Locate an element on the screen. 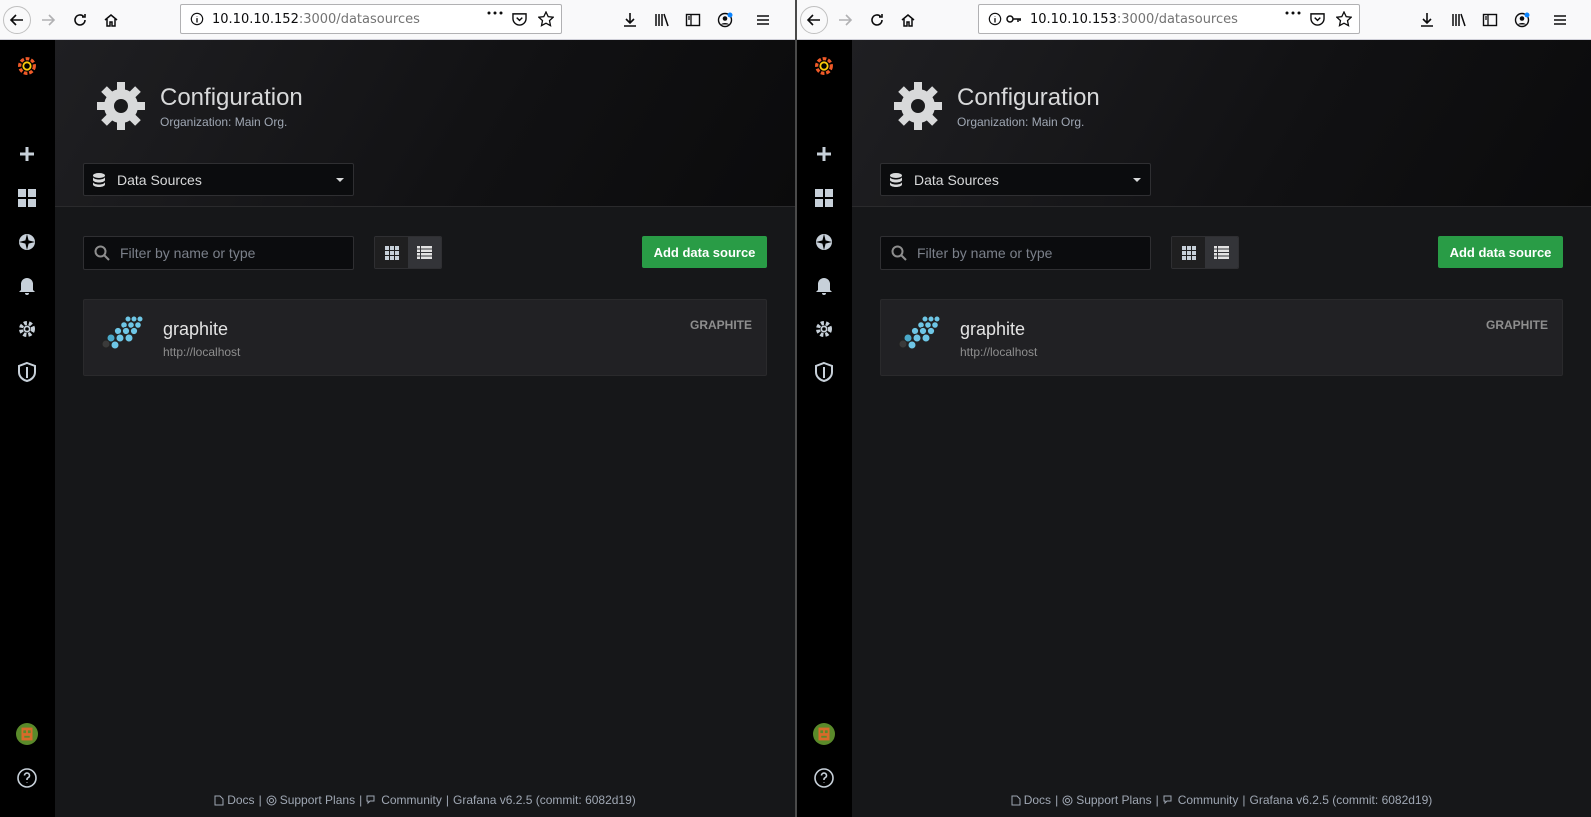 The image size is (1591, 817). home-icon is located at coordinates (111, 20).